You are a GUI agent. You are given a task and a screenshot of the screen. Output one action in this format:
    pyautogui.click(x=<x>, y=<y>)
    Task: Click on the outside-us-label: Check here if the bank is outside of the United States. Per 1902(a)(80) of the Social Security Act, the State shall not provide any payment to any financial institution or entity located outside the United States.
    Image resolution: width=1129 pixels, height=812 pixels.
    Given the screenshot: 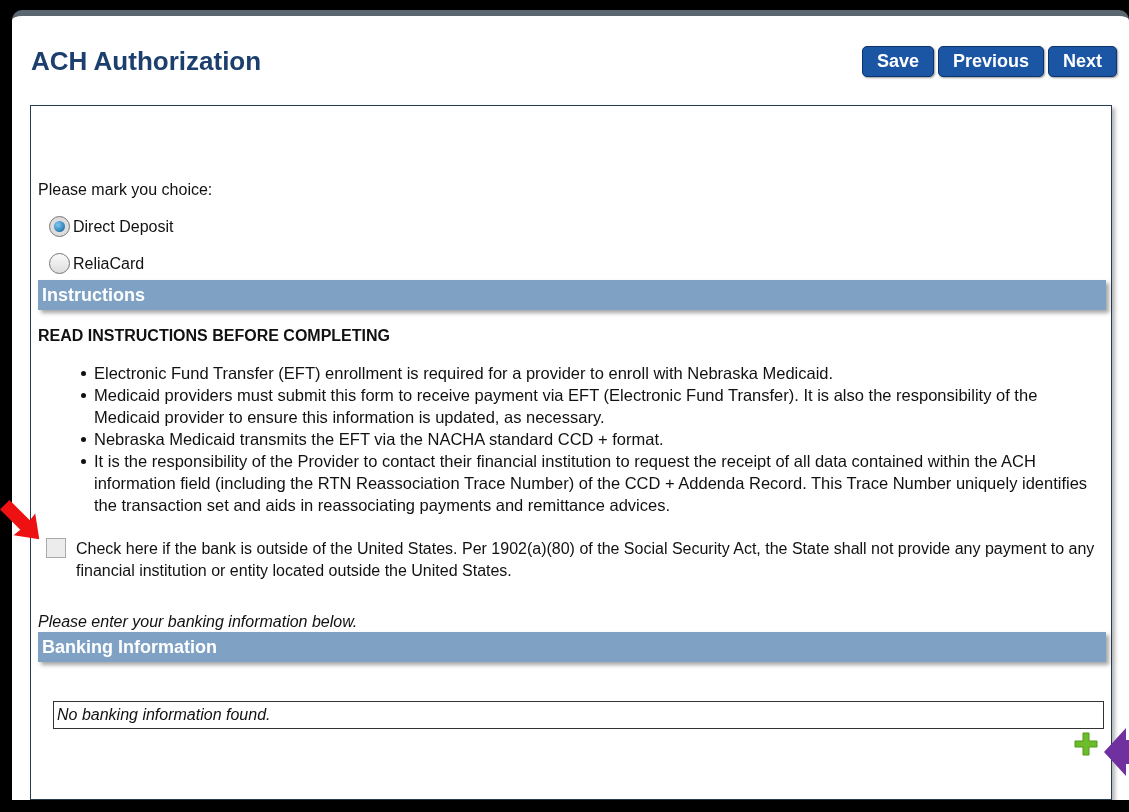 What is the action you would take?
    pyautogui.click(x=586, y=560)
    